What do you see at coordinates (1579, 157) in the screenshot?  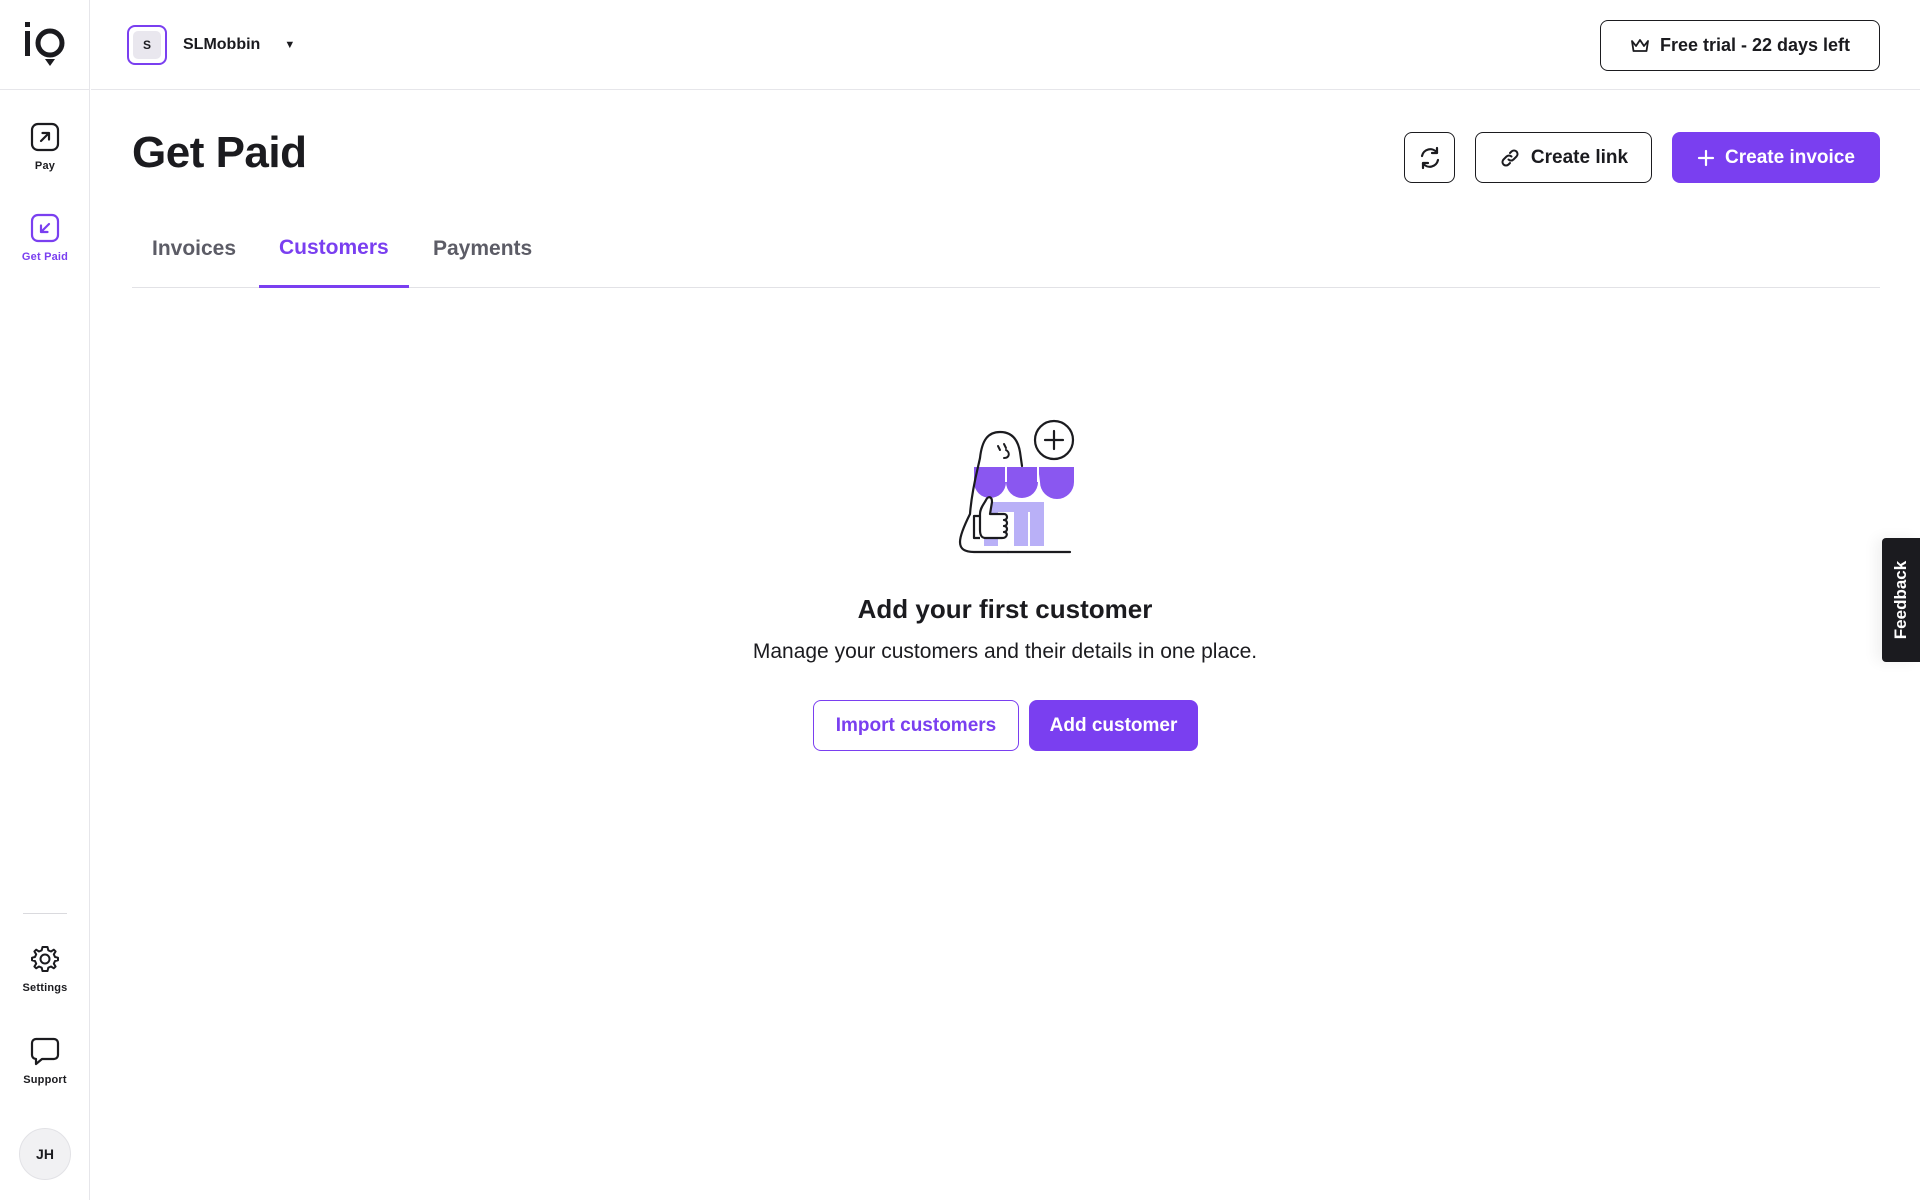 I see `create-link-label: Create link` at bounding box center [1579, 157].